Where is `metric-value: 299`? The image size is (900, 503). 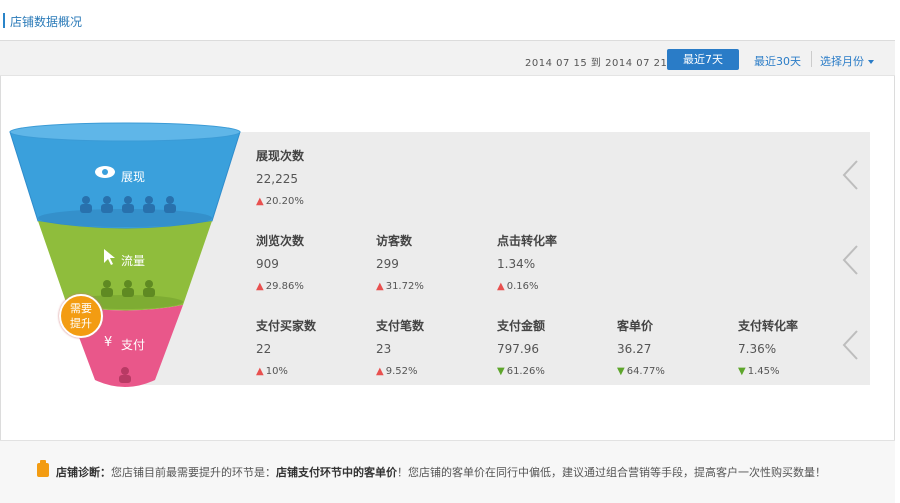 metric-value: 299 is located at coordinates (387, 264).